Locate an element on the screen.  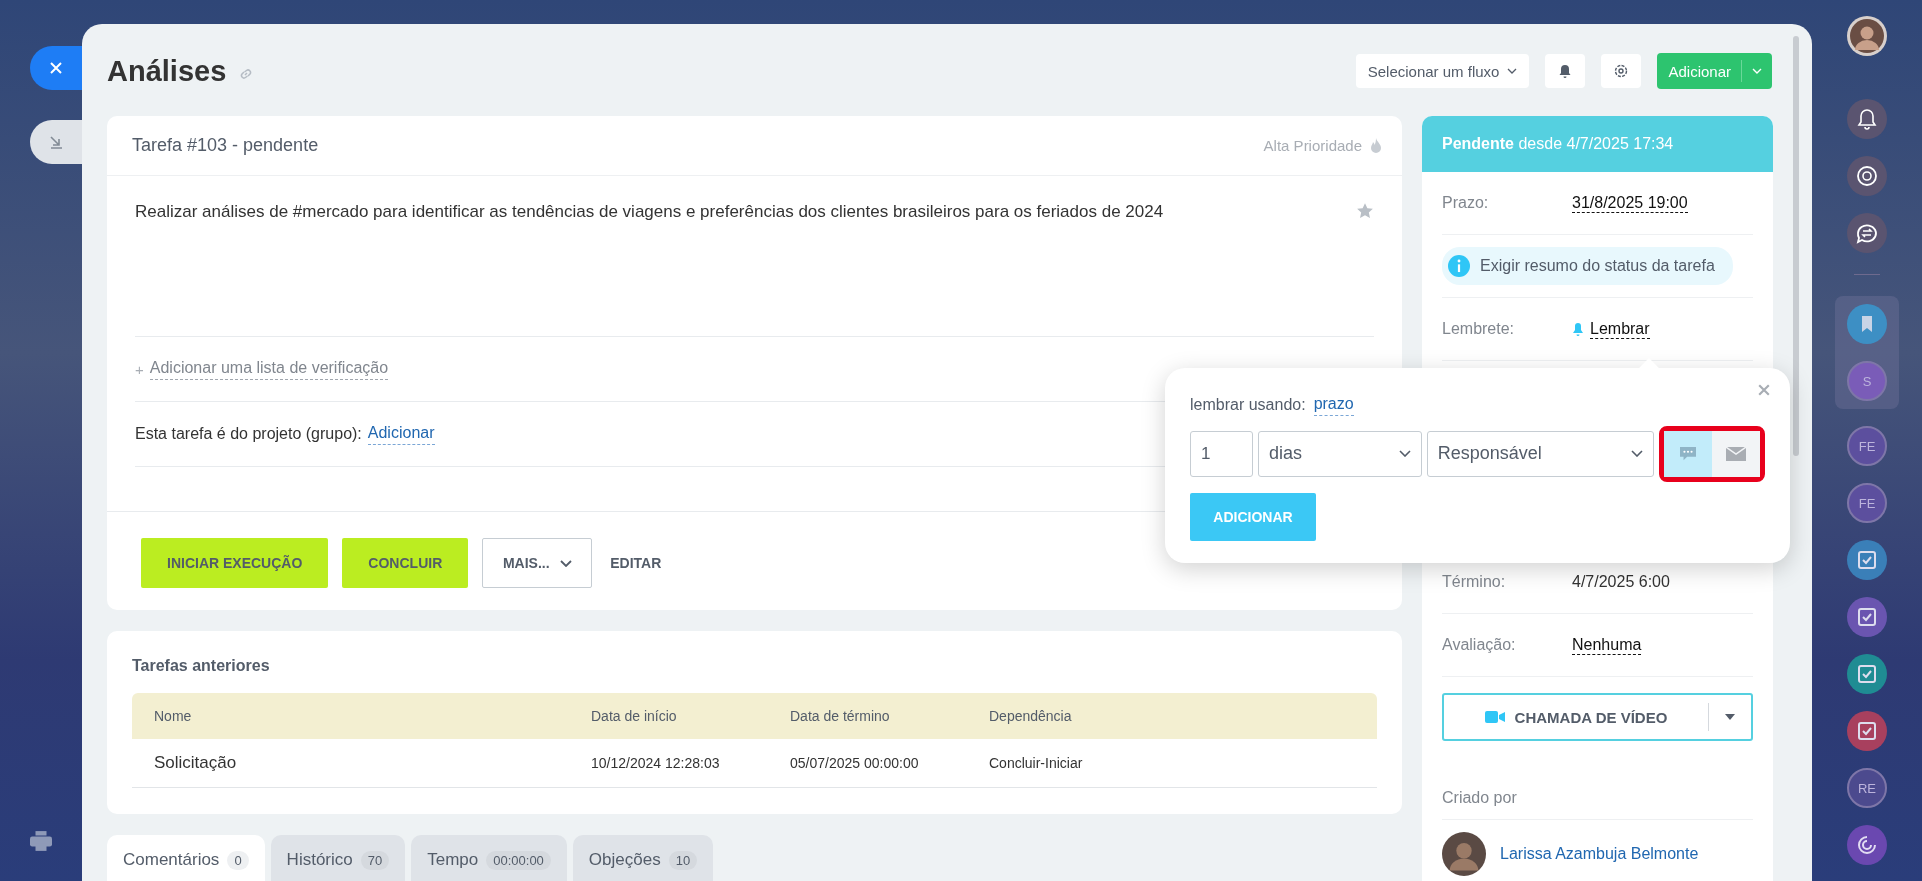
info-icon is located at coordinates (1459, 266).